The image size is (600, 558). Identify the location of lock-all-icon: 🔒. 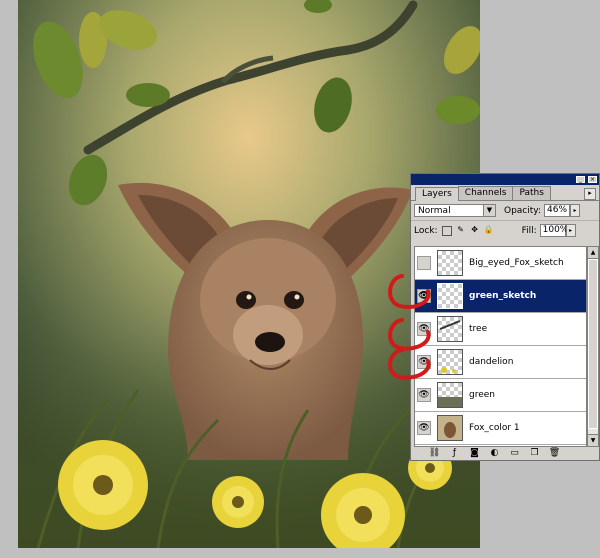
(489, 230).